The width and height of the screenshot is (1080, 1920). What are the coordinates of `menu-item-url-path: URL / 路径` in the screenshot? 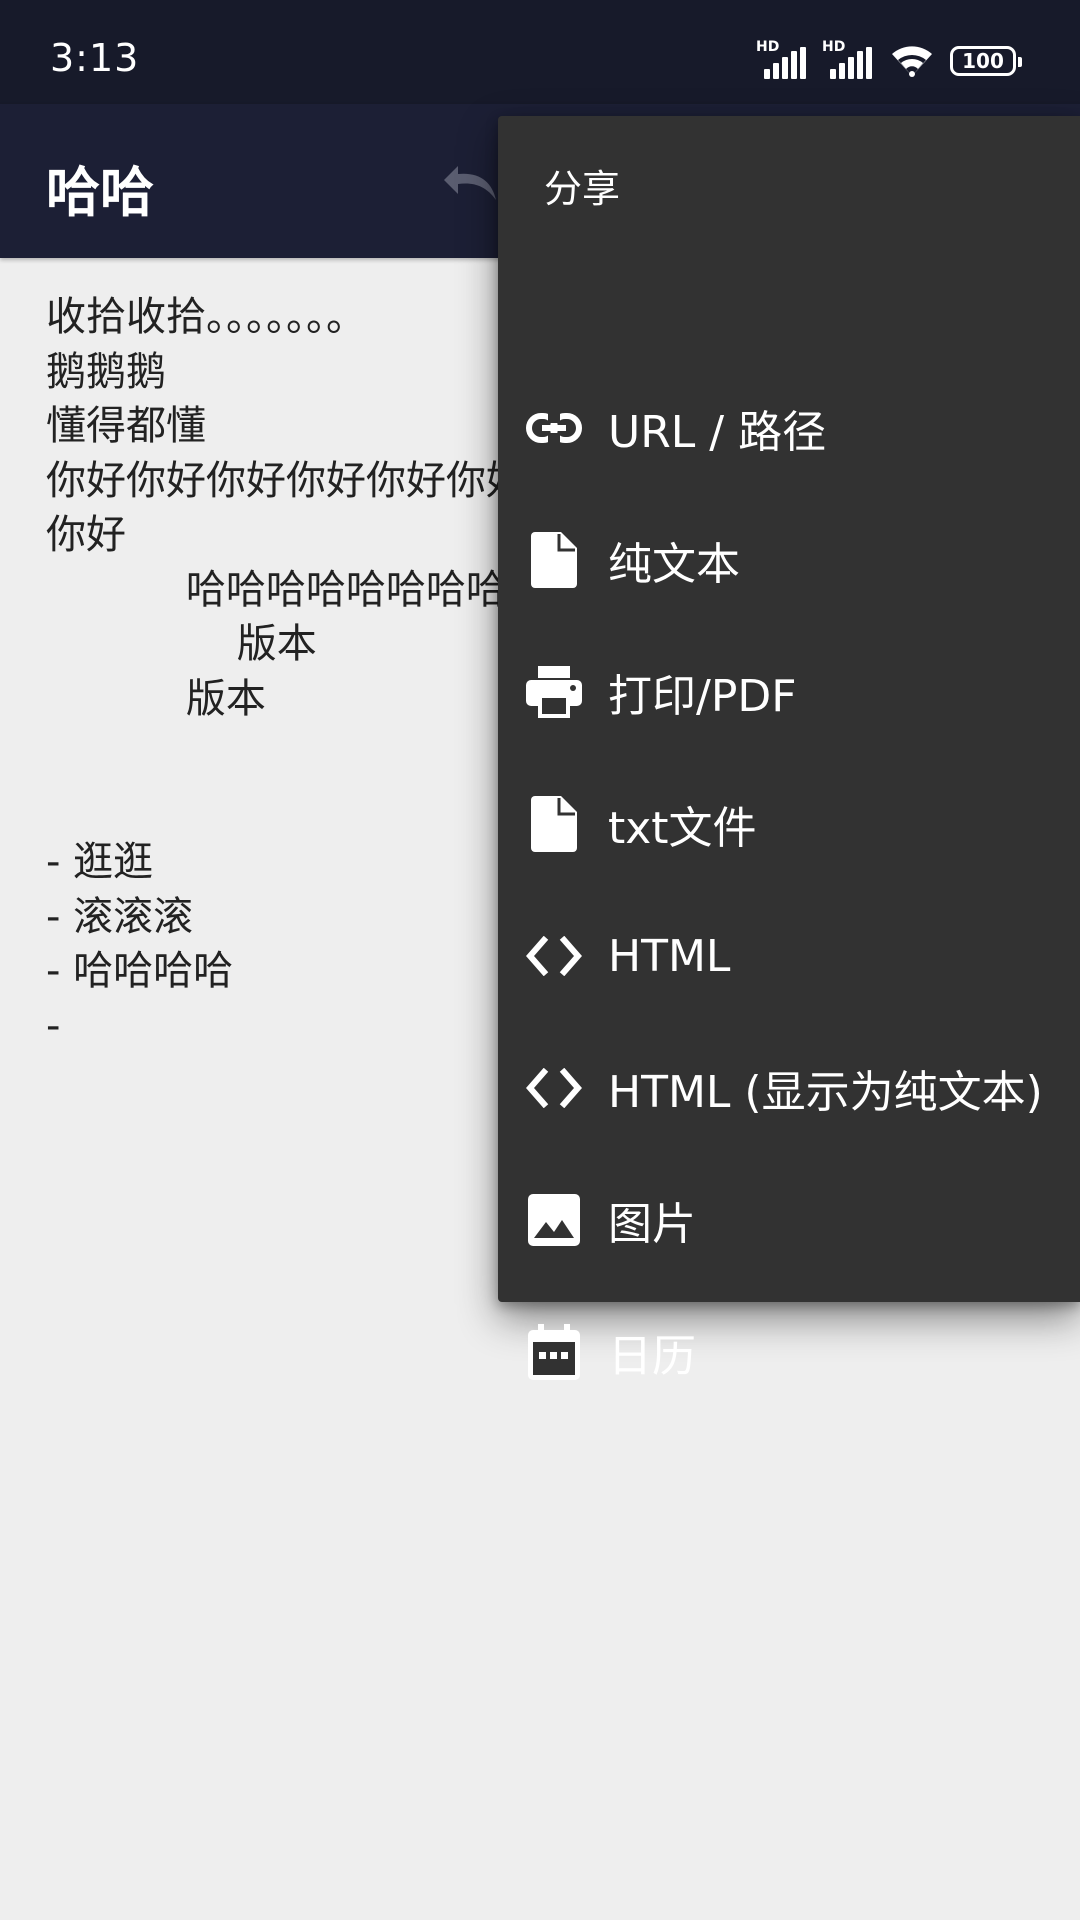 It's located at (789, 428).